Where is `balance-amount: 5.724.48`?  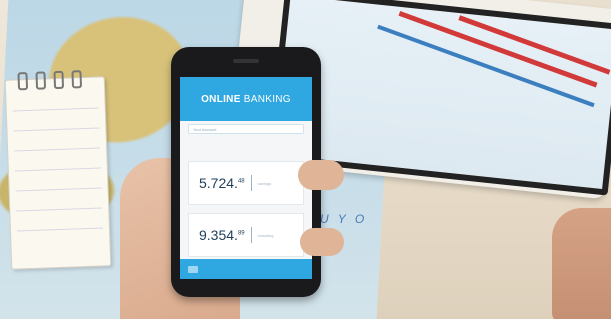
balance-amount: 5.724.48 is located at coordinates (222, 183).